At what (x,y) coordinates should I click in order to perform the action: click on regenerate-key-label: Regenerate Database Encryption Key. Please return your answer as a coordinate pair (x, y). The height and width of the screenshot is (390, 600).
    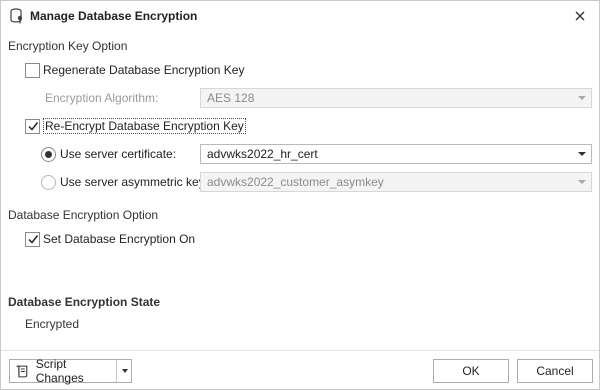
    Looking at the image, I should click on (144, 70).